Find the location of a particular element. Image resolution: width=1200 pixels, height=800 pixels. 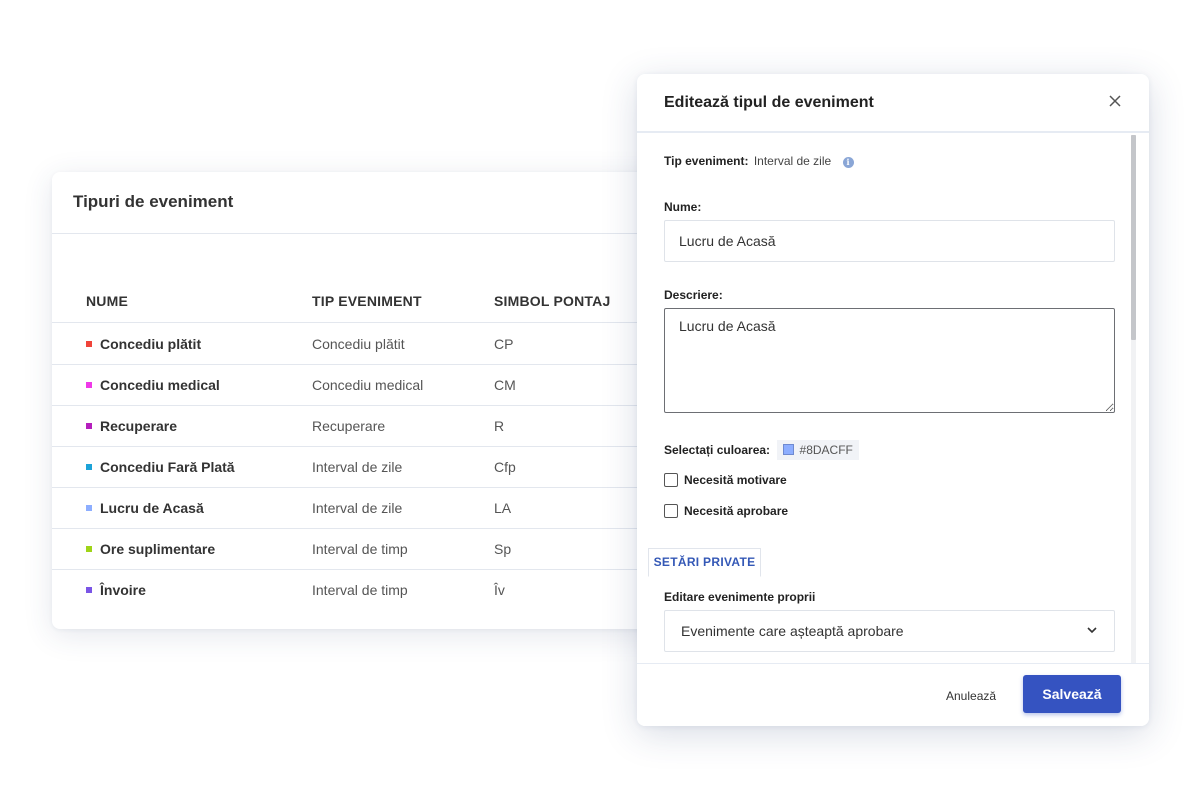

column-header-name: NUME is located at coordinates (107, 301).